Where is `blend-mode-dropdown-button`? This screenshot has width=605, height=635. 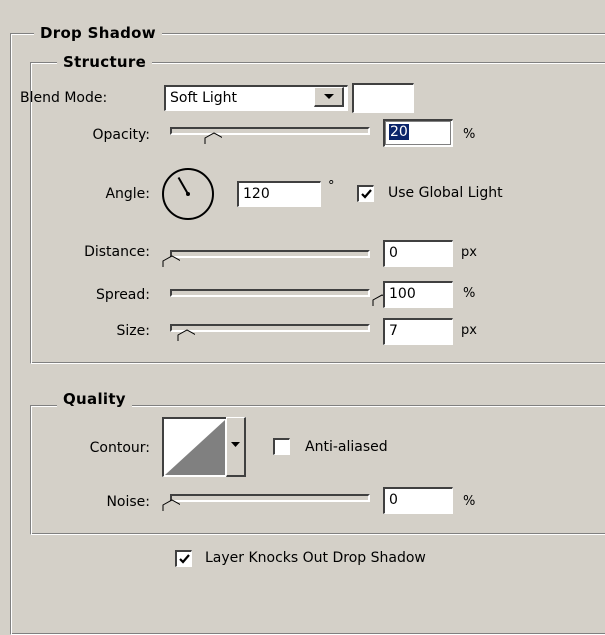 blend-mode-dropdown-button is located at coordinates (329, 97).